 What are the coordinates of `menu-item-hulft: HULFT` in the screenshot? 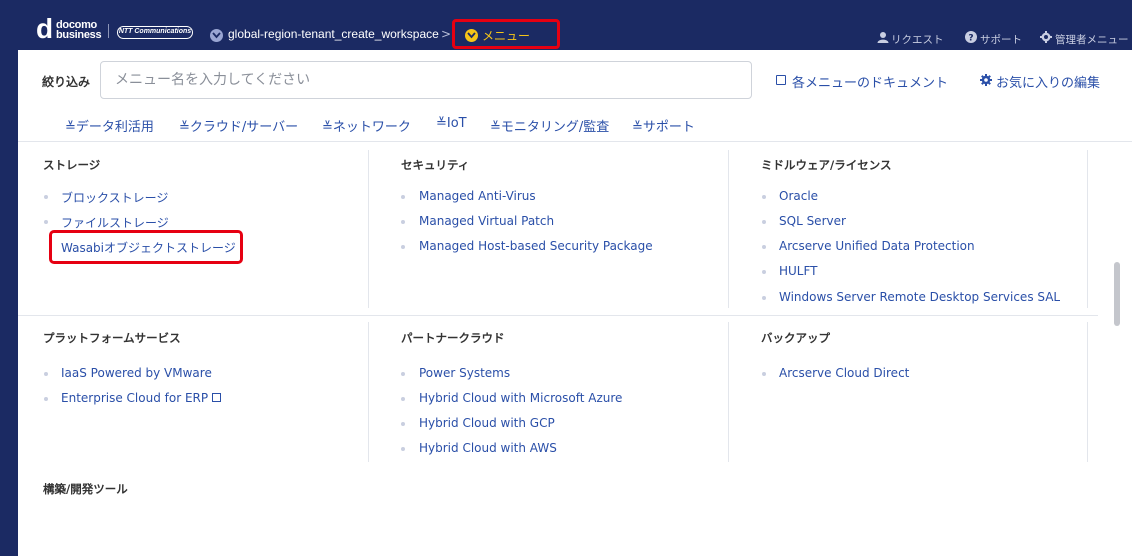 It's located at (798, 271).